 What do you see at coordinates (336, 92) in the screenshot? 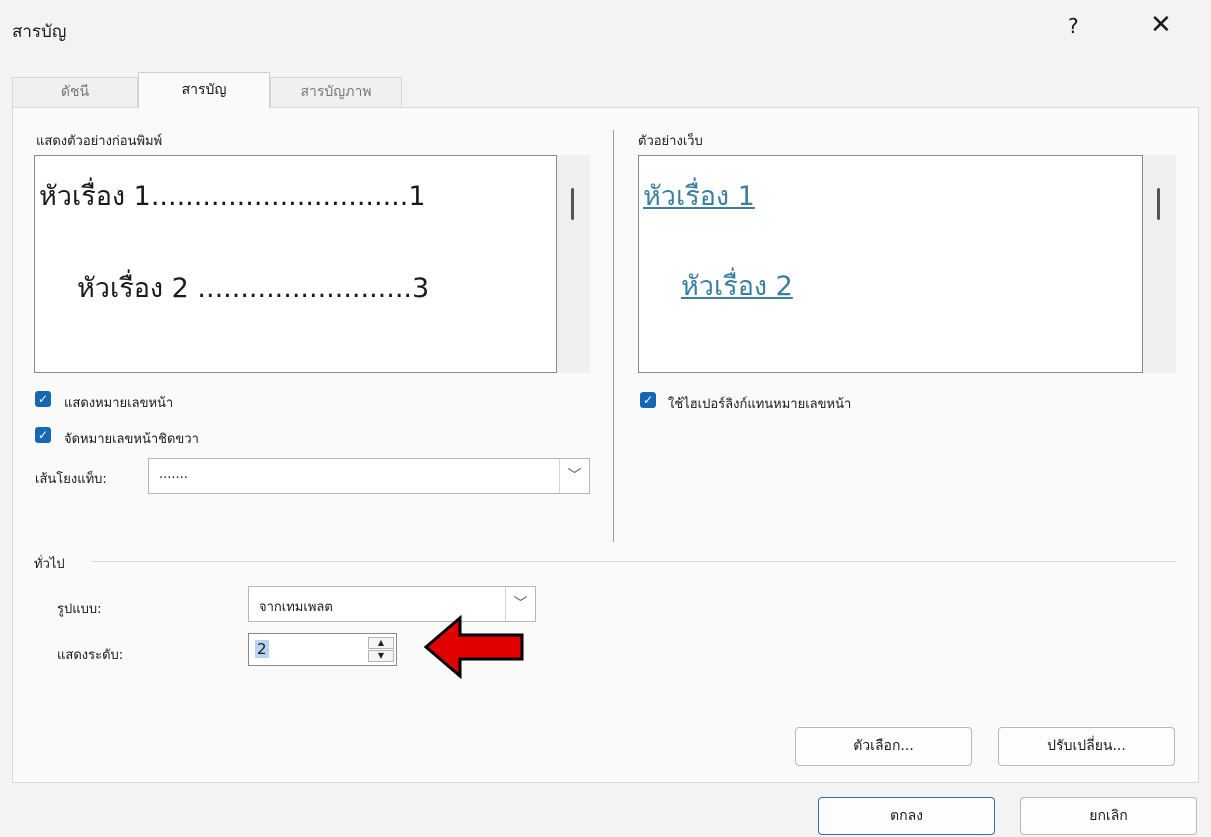
I see `tab-table-of-figures: สารบัญภาพ` at bounding box center [336, 92].